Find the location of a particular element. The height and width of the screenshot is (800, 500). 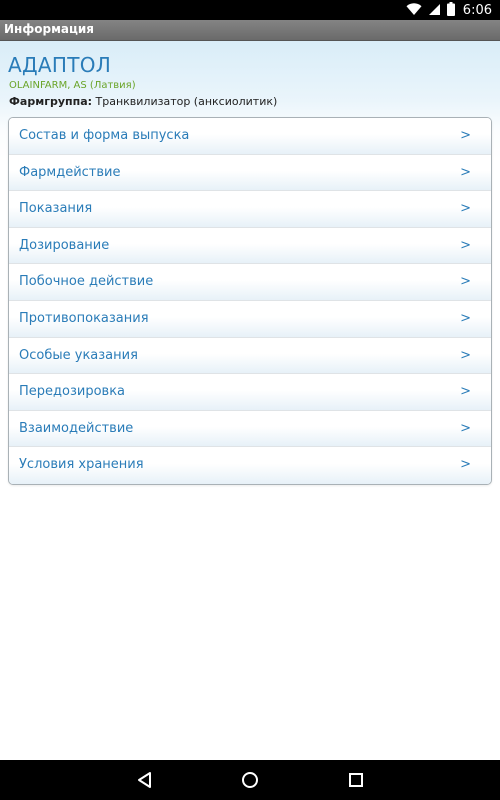

pharm-group: Фармгруппа: Транквилизатор (анксиолитик) is located at coordinates (143, 101).